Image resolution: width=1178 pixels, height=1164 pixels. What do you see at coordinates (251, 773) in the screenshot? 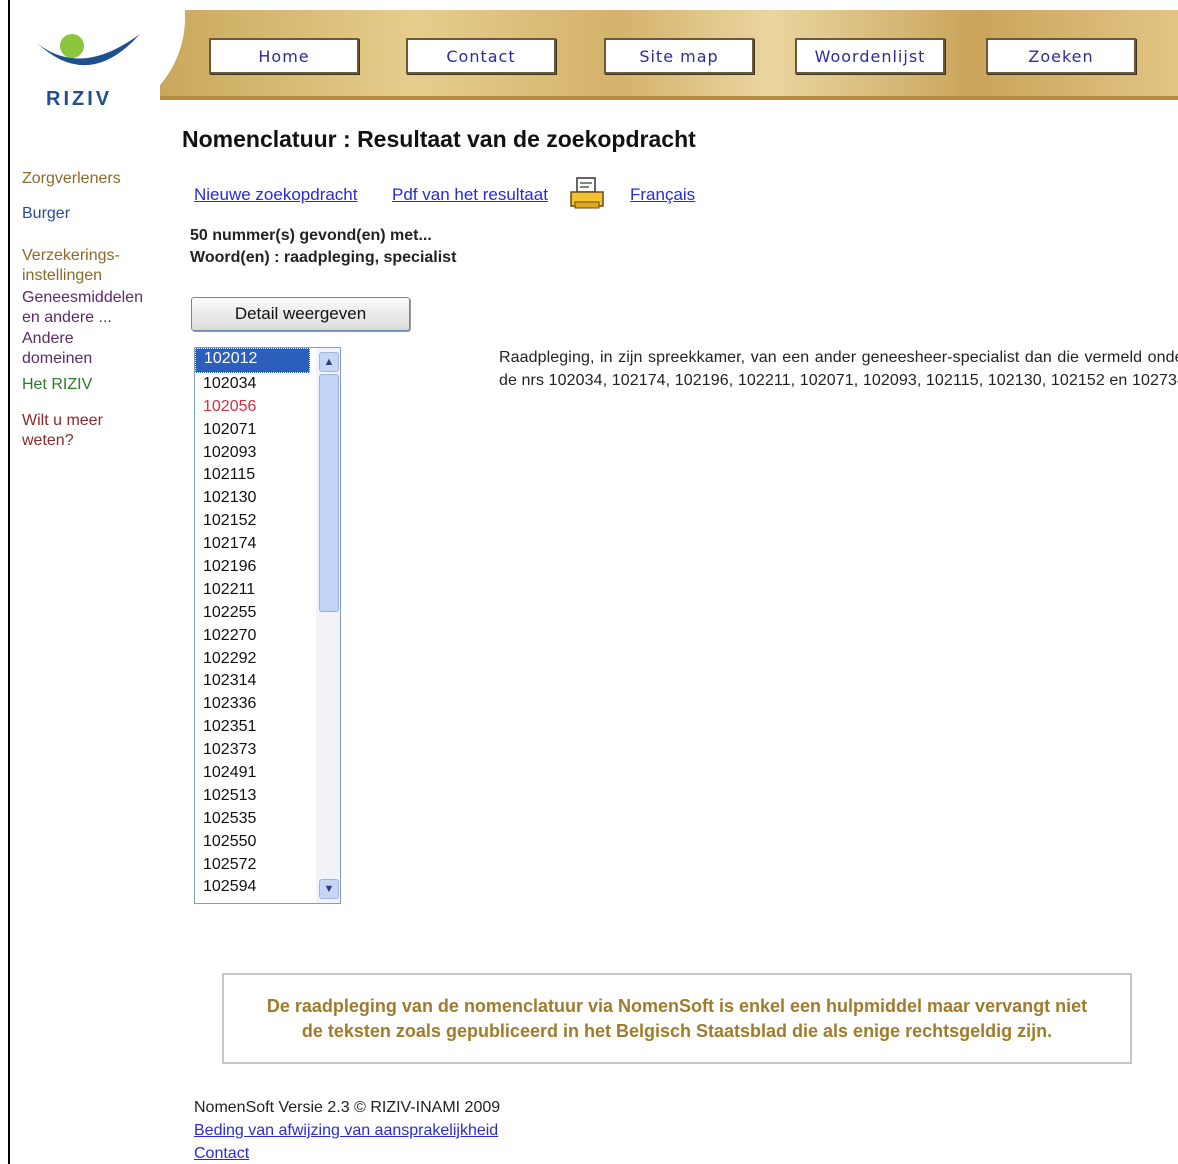
I see `list-item: 102491` at bounding box center [251, 773].